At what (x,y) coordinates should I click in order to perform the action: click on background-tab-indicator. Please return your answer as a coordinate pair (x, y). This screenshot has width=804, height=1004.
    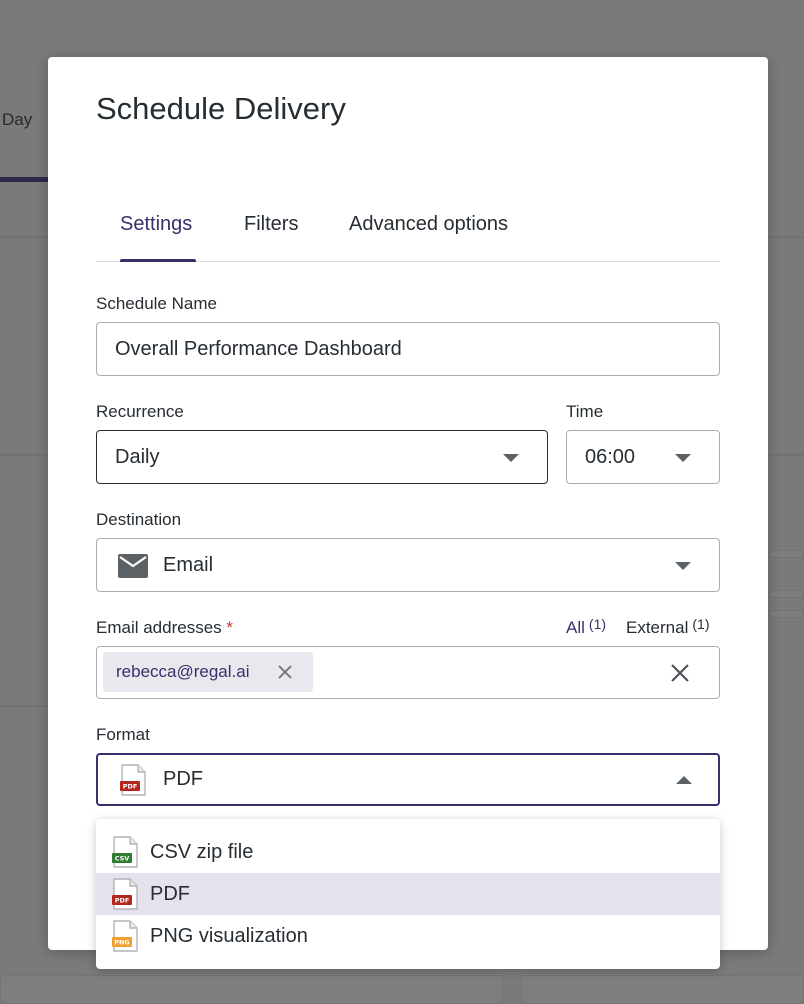
    Looking at the image, I should click on (24, 179).